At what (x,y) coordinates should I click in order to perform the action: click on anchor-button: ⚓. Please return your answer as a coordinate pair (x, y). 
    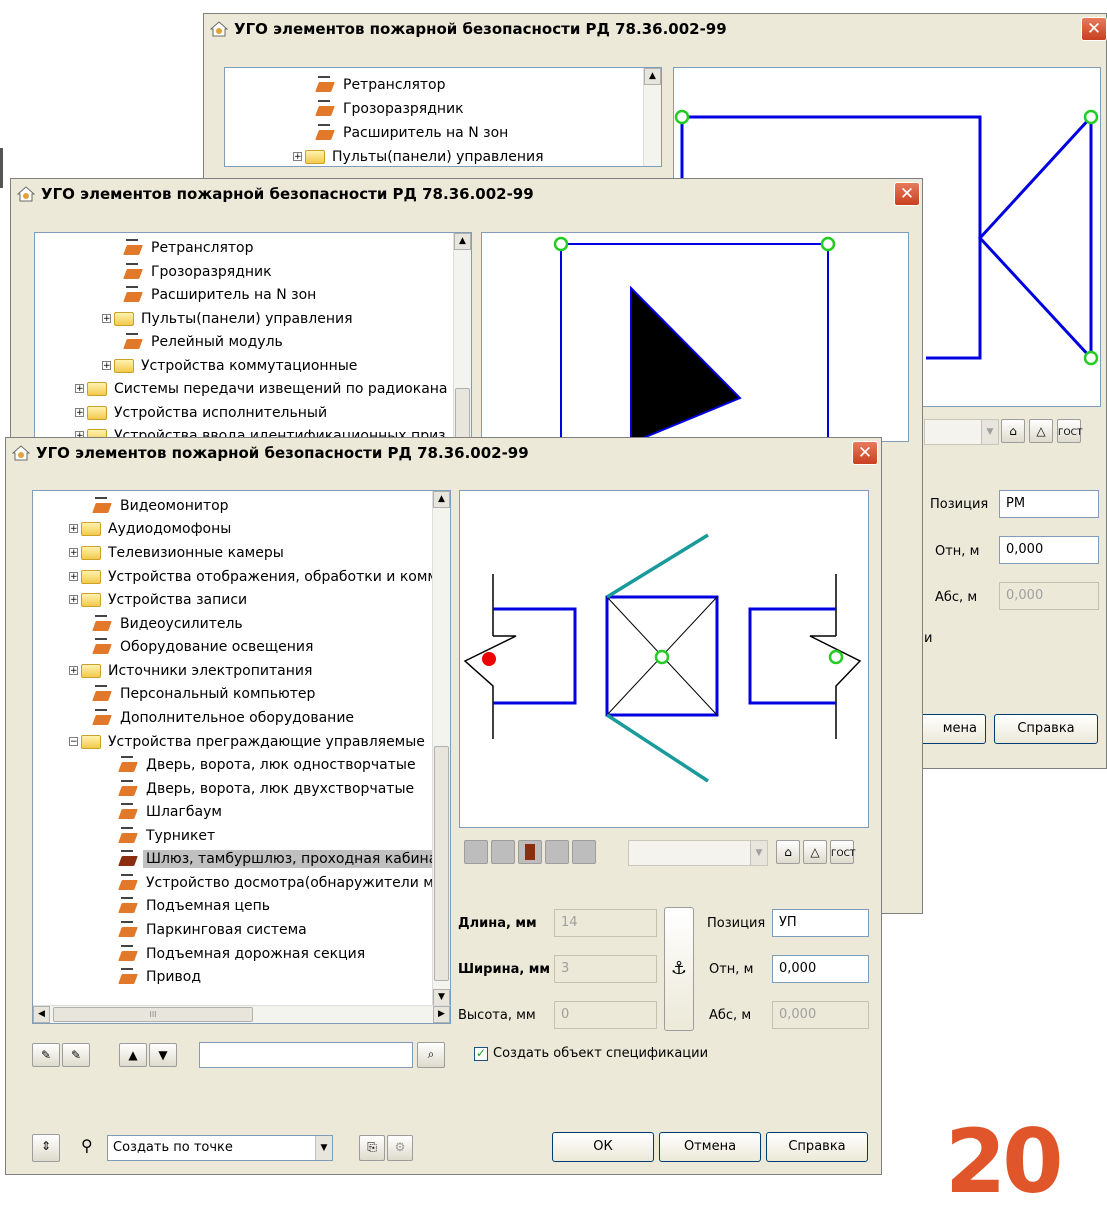
    Looking at the image, I should click on (679, 969).